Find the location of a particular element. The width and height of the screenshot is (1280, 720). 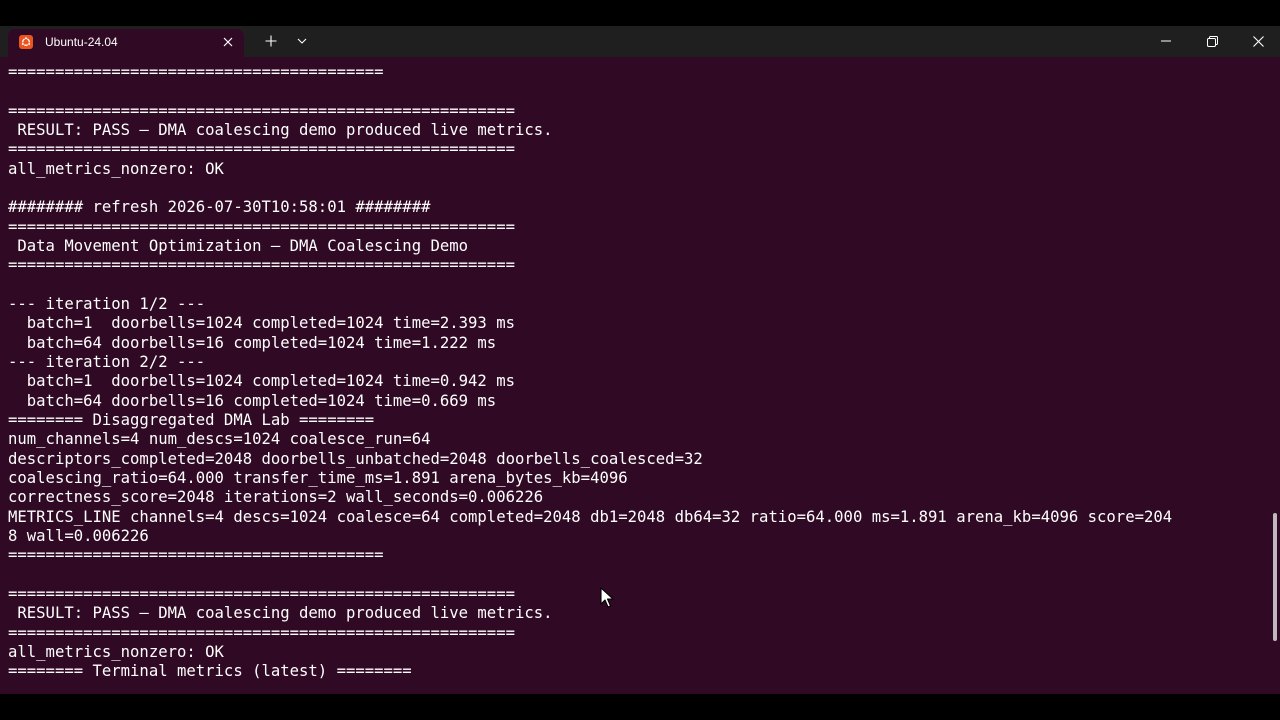

terminal-line: 8 wall=0.006226 is located at coordinates (78, 535).